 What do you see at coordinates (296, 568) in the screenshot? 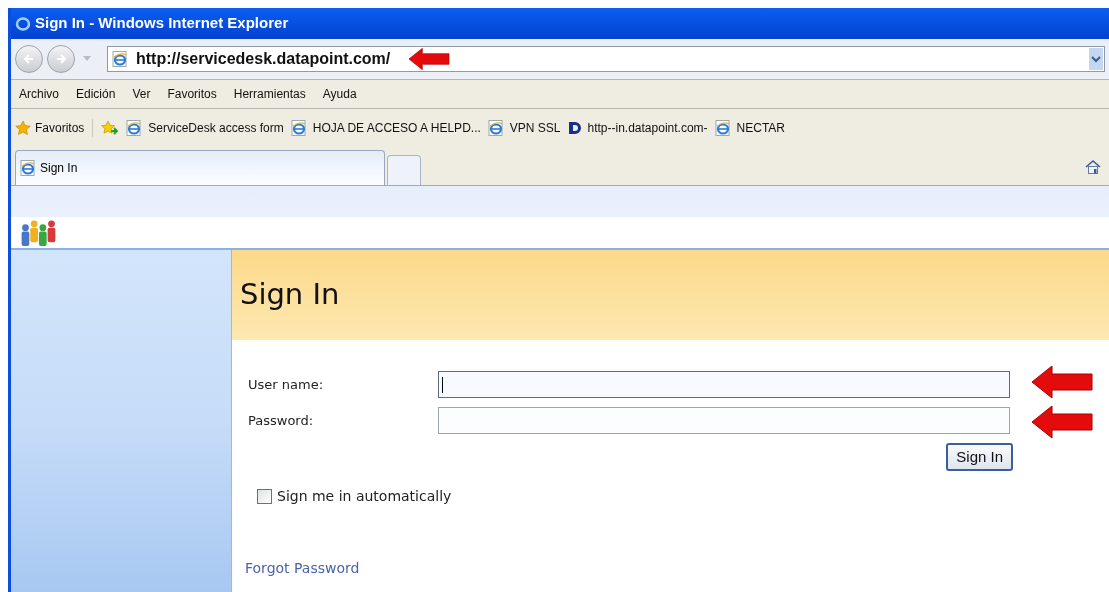
I see `forgot-password-link: Forgot Password` at bounding box center [296, 568].